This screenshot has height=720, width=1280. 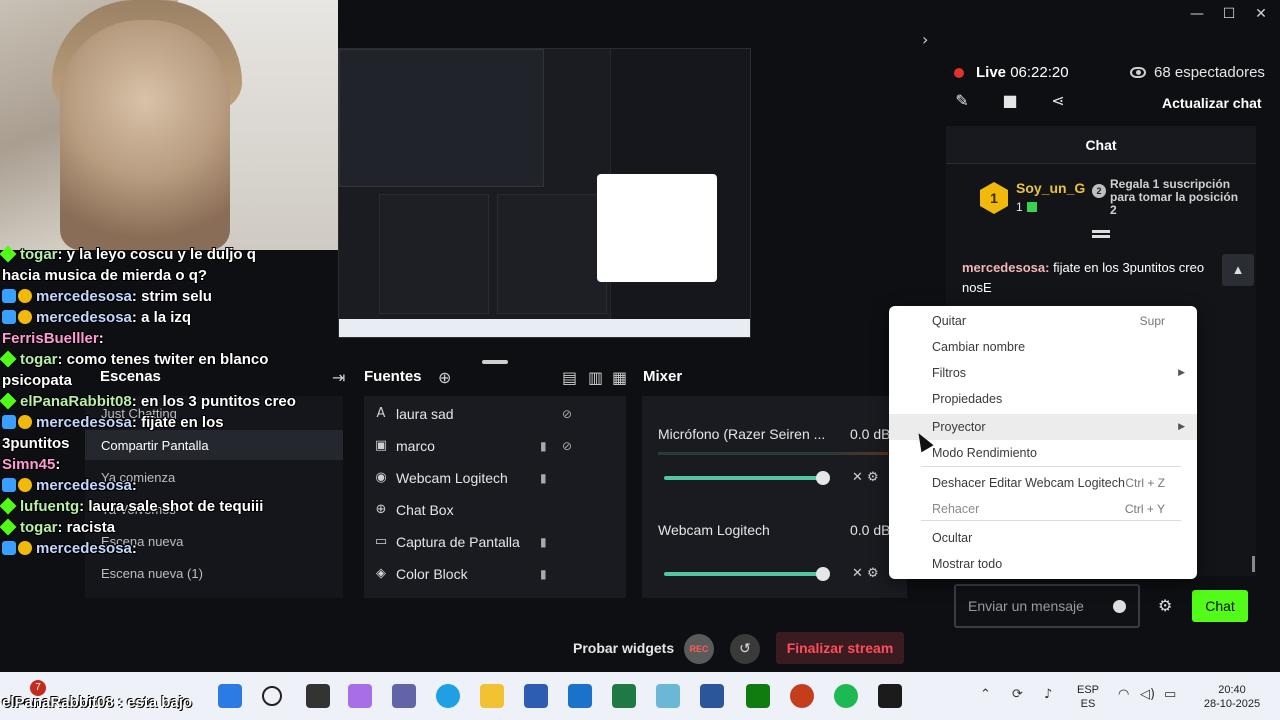 I want to click on powerpoint-icon, so click(x=802, y=696).